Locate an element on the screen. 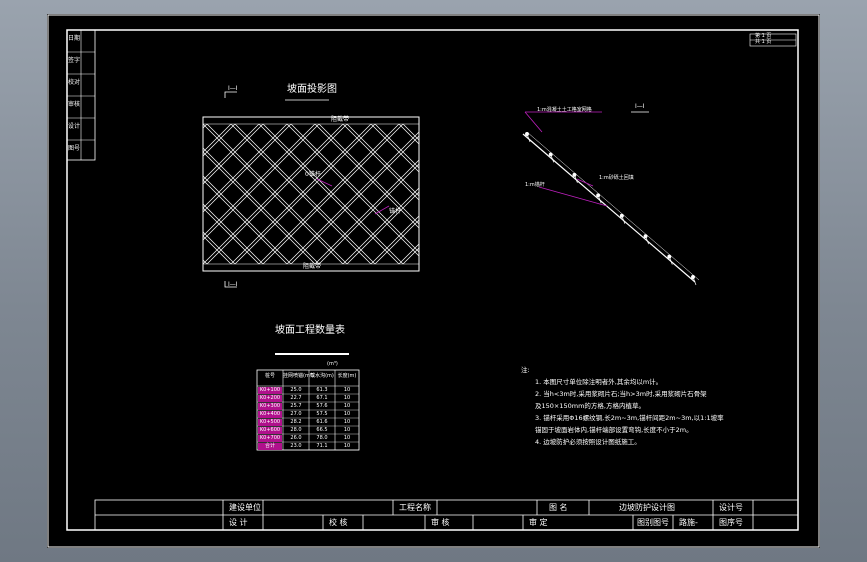  qty-table-cell: 61.6 is located at coordinates (322, 422).